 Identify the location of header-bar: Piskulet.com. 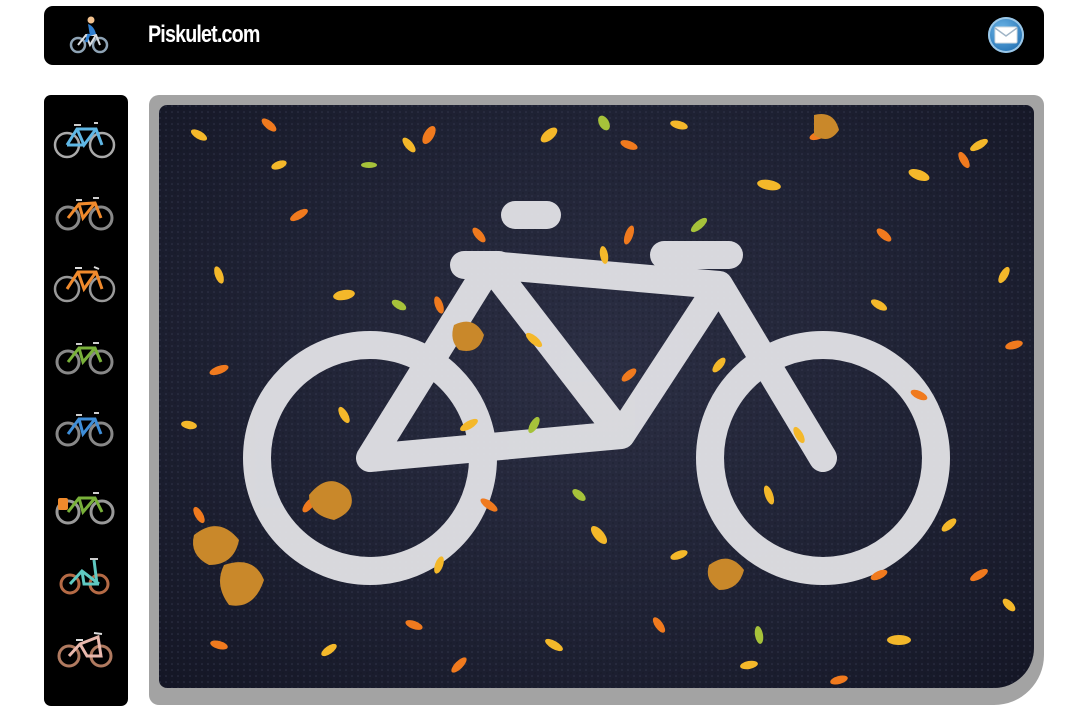
(544, 35).